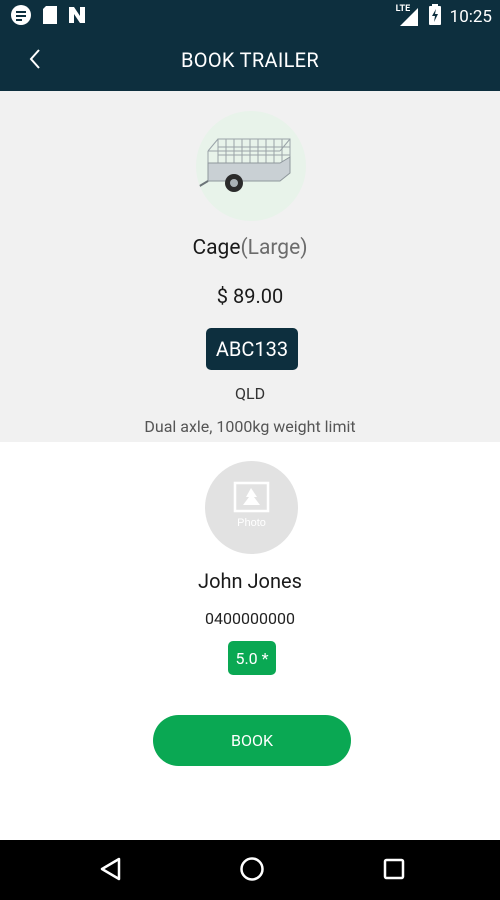 This screenshot has width=500, height=900. I want to click on nav-home-button, so click(252, 871).